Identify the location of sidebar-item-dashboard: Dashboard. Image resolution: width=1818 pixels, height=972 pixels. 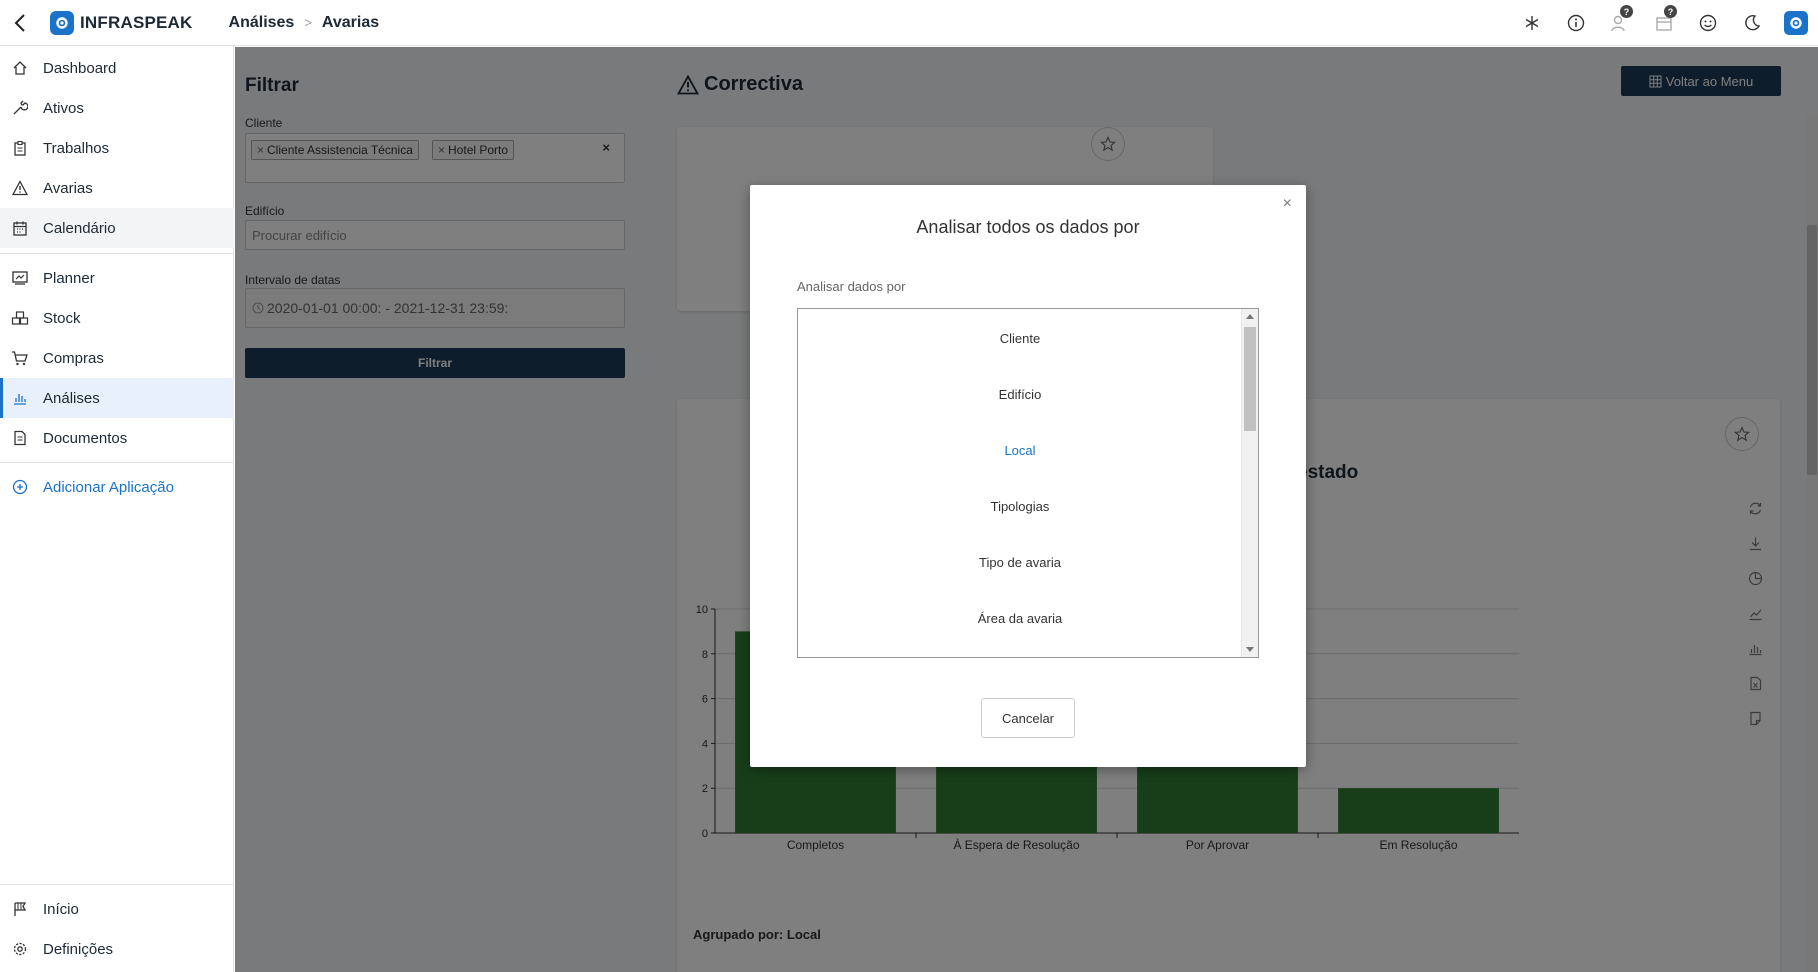
(117, 68).